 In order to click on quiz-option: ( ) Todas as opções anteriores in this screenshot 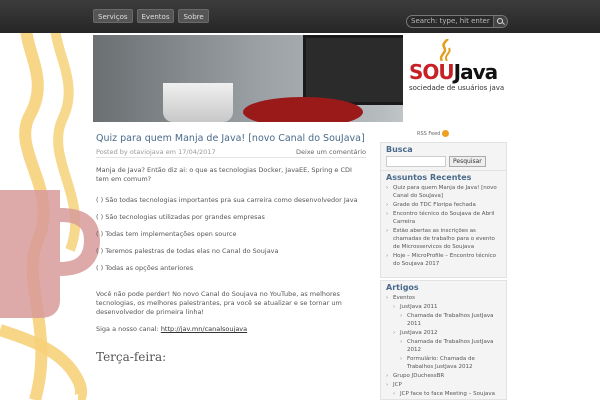, I will do `click(145, 268)`.